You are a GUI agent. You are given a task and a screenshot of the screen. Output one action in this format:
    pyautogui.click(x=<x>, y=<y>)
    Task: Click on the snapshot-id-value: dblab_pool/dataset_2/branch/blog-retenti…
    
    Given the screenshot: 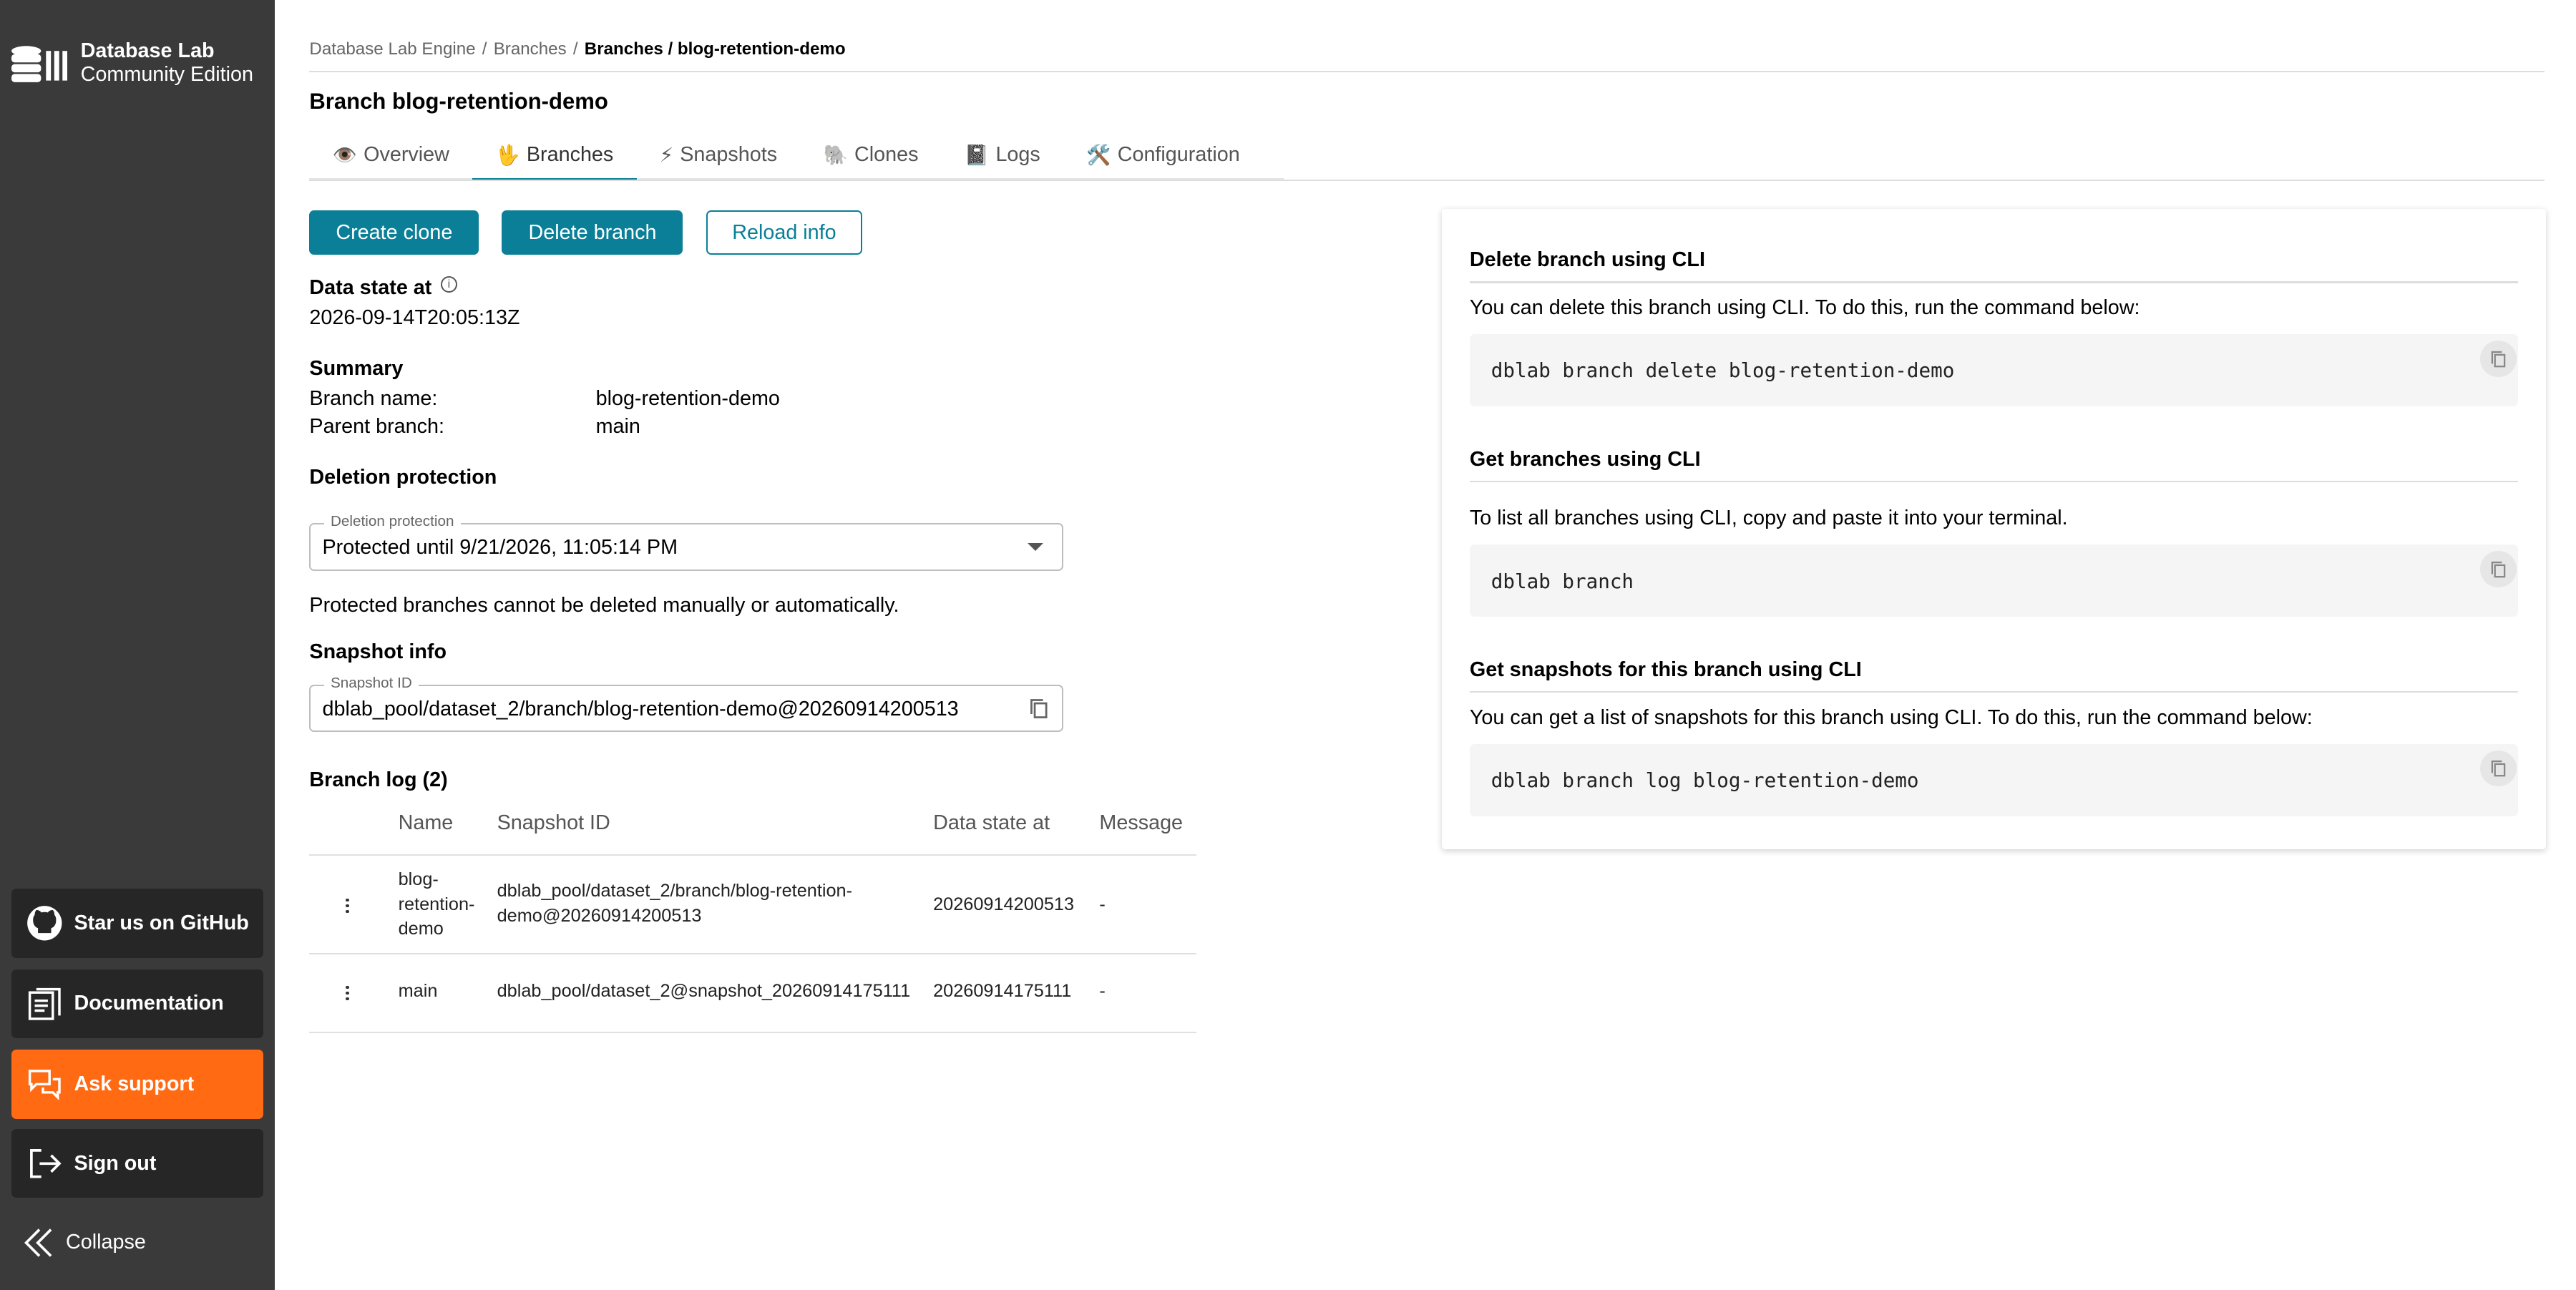 What is the action you would take?
    pyautogui.click(x=640, y=709)
    